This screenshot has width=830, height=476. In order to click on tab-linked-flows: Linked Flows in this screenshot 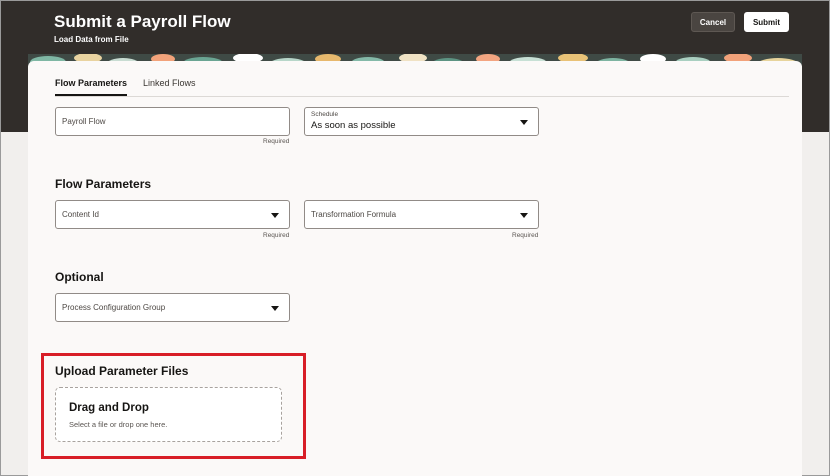, I will do `click(169, 83)`.